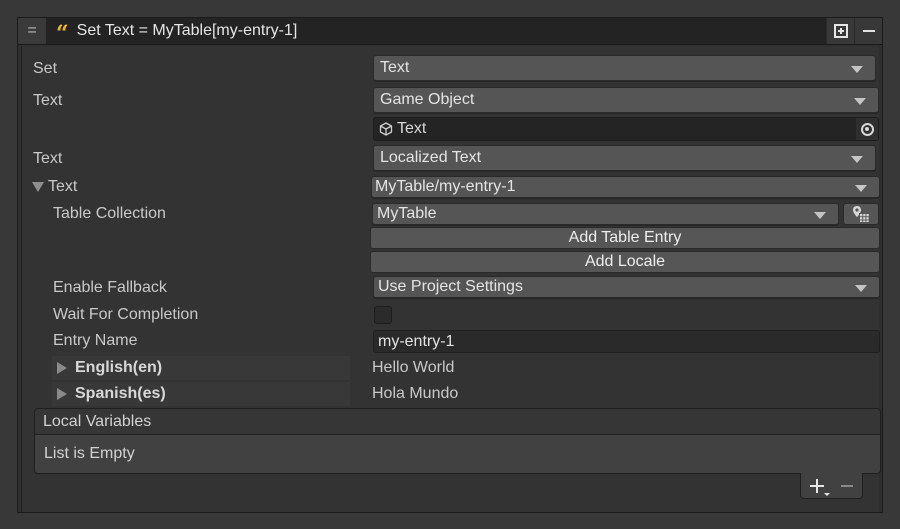 The width and height of the screenshot is (900, 529). Describe the element at coordinates (413, 367) in the screenshot. I see `locale-value-english: Hello World` at that location.